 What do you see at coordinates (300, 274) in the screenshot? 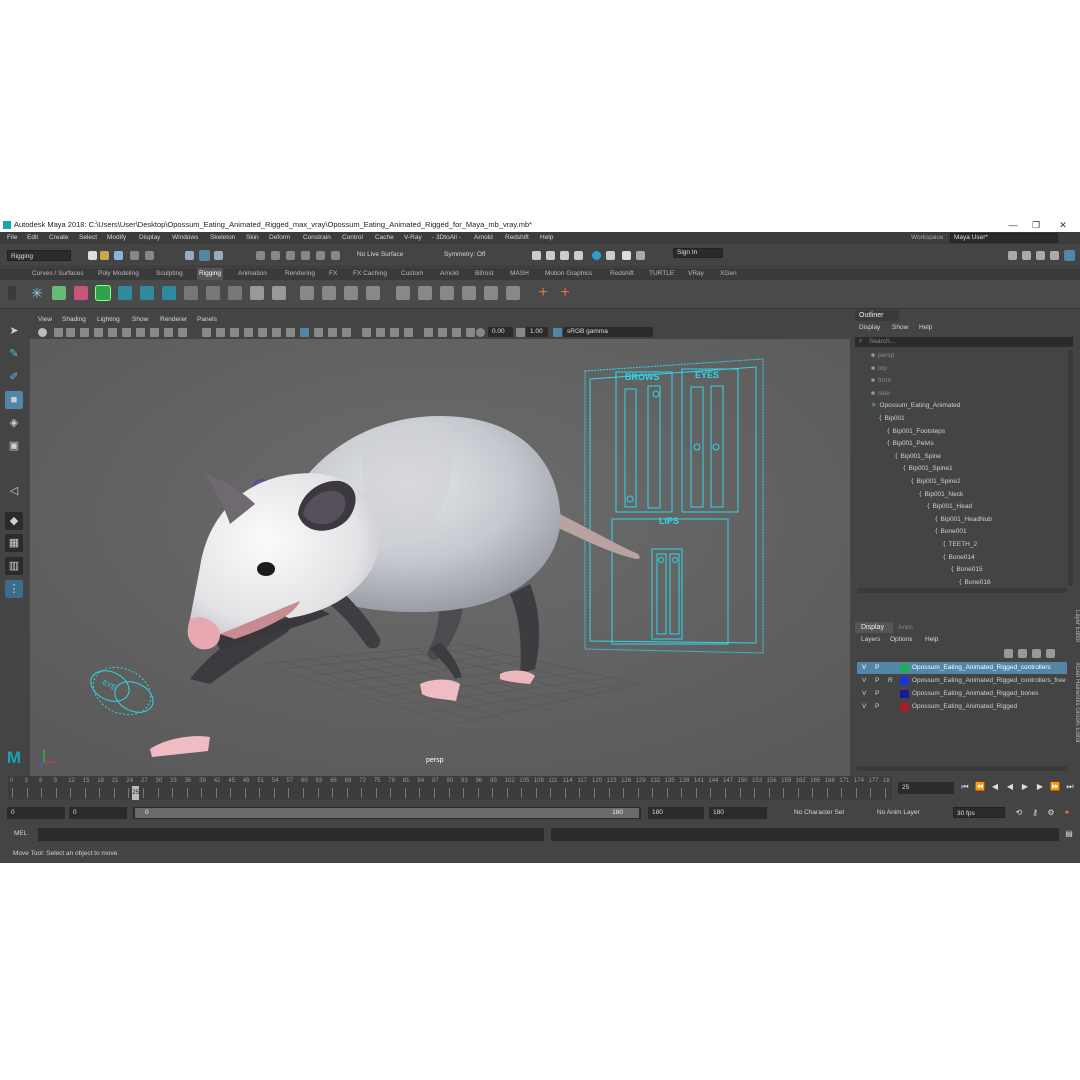
I see `shelf-tab-rendering: Rendering` at bounding box center [300, 274].